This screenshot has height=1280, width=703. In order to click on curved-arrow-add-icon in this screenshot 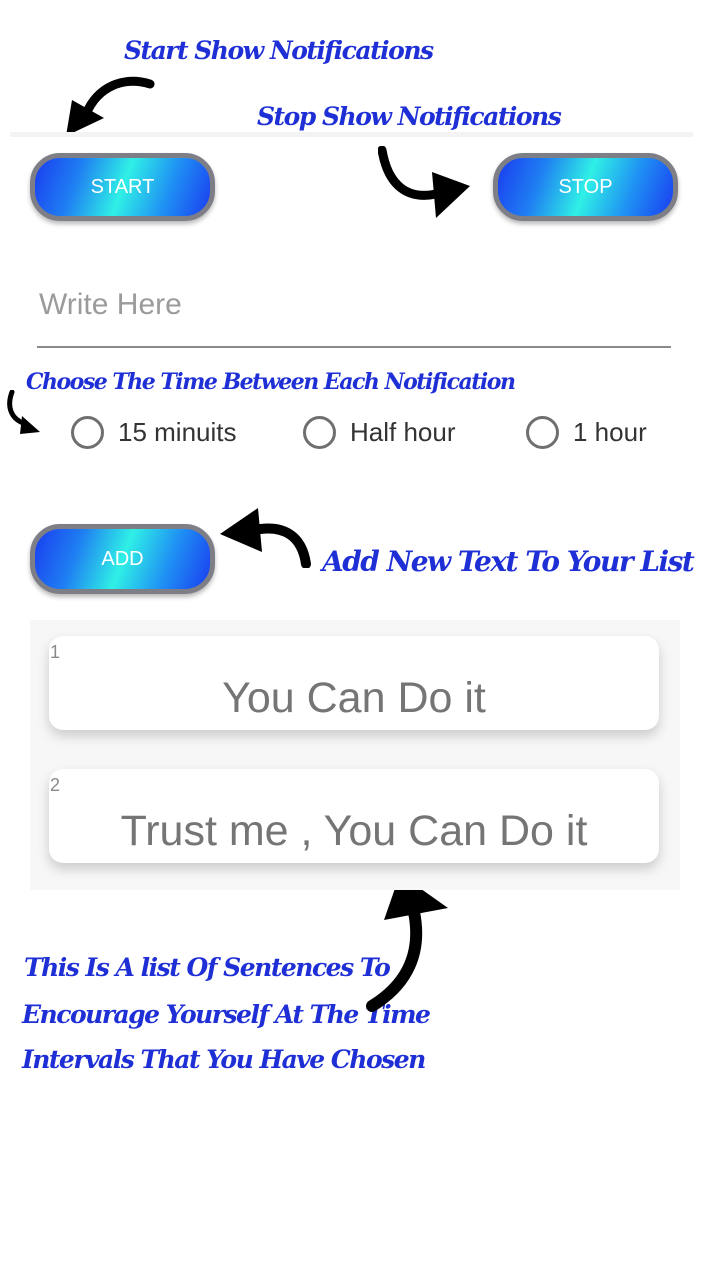, I will do `click(265, 538)`.